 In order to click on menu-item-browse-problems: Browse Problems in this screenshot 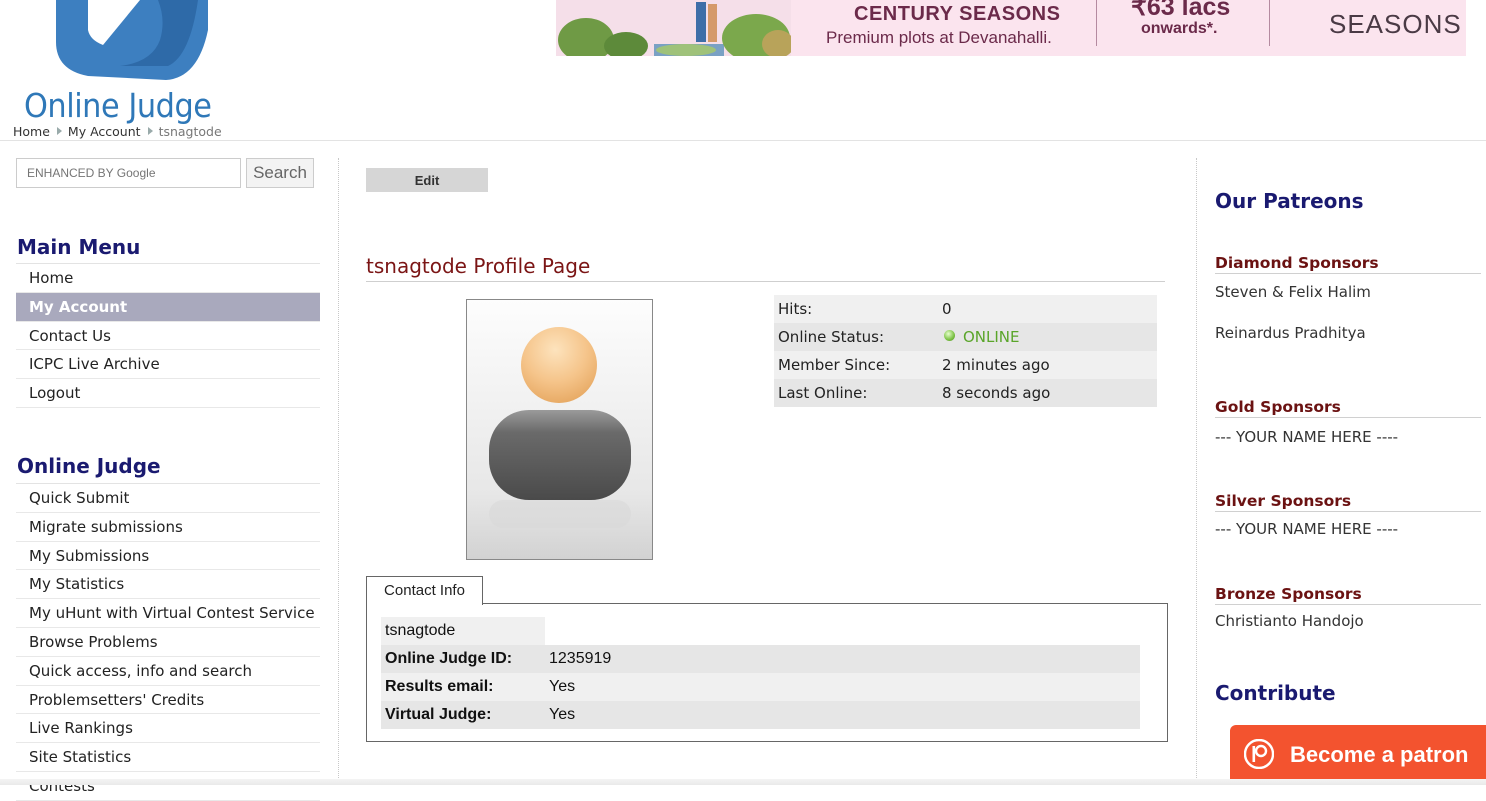, I will do `click(168, 642)`.